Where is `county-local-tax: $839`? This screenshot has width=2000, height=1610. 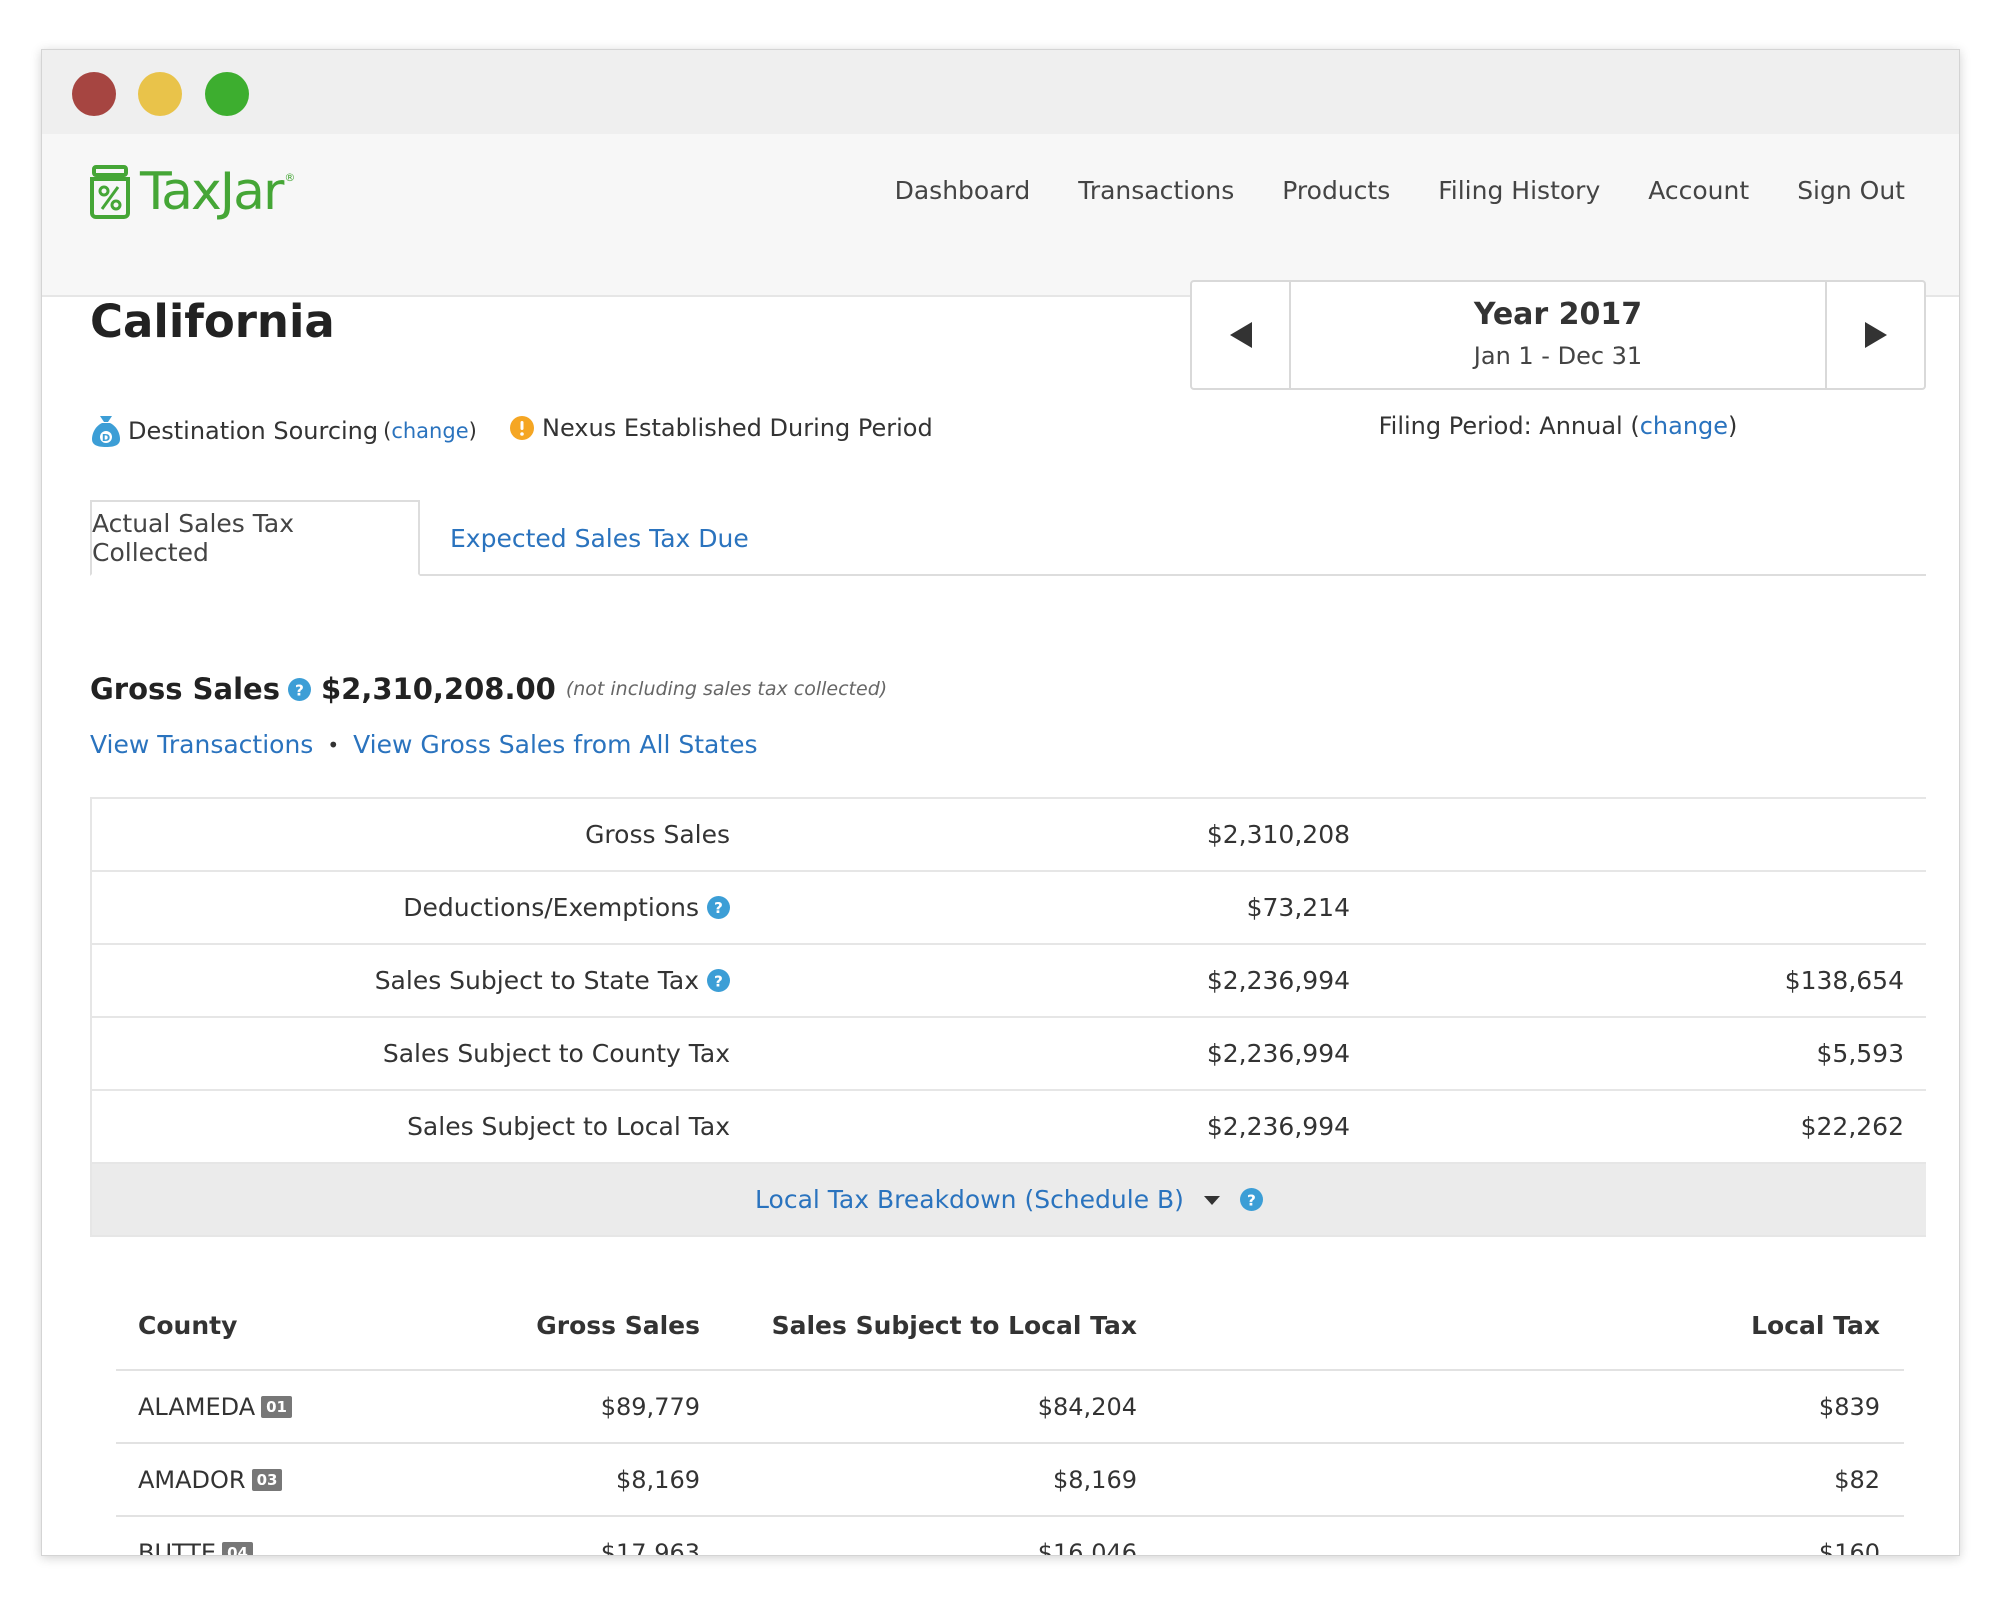 county-local-tax: $839 is located at coordinates (1849, 1406).